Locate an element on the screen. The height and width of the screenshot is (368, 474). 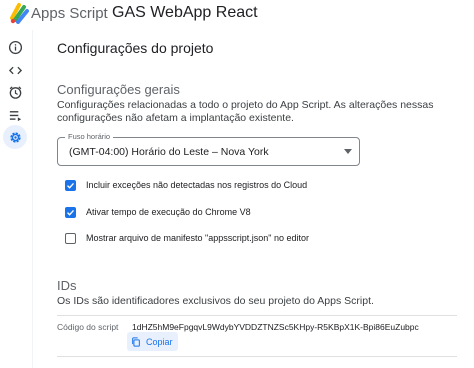
gear-icon is located at coordinates (15, 137).